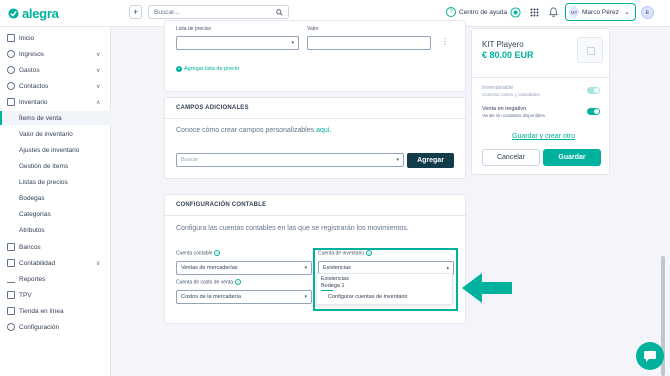 This screenshot has width=670, height=376. I want to click on sidebar-item-tienda: Tienda en línea, so click(55, 311).